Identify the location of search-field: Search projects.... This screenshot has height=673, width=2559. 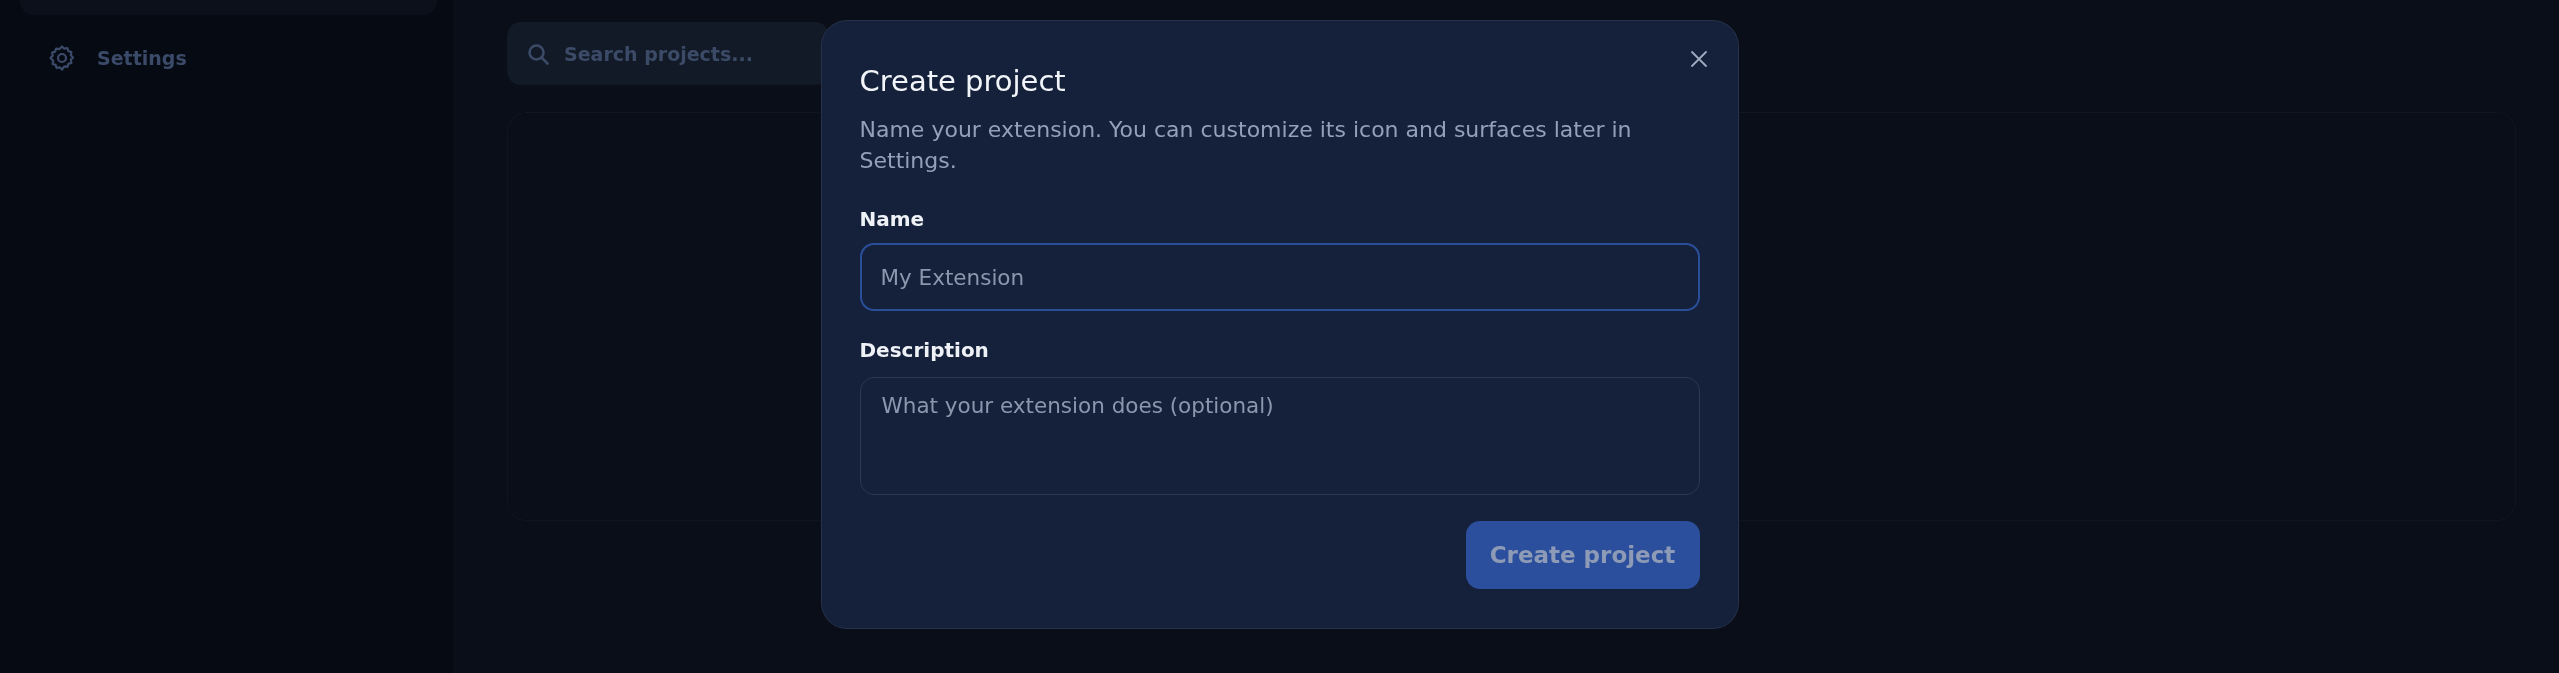
(668, 53).